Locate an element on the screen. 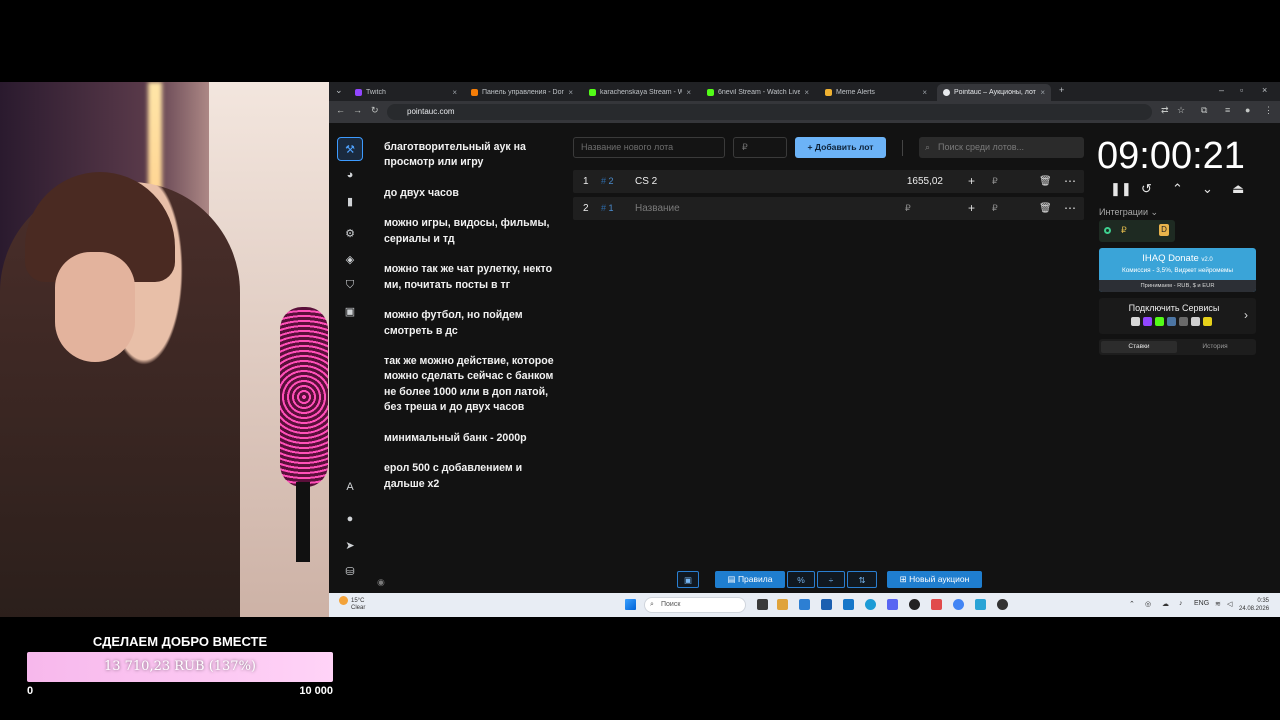 The width and height of the screenshot is (1280, 720). auction-icon: ⚒ is located at coordinates (350, 149).